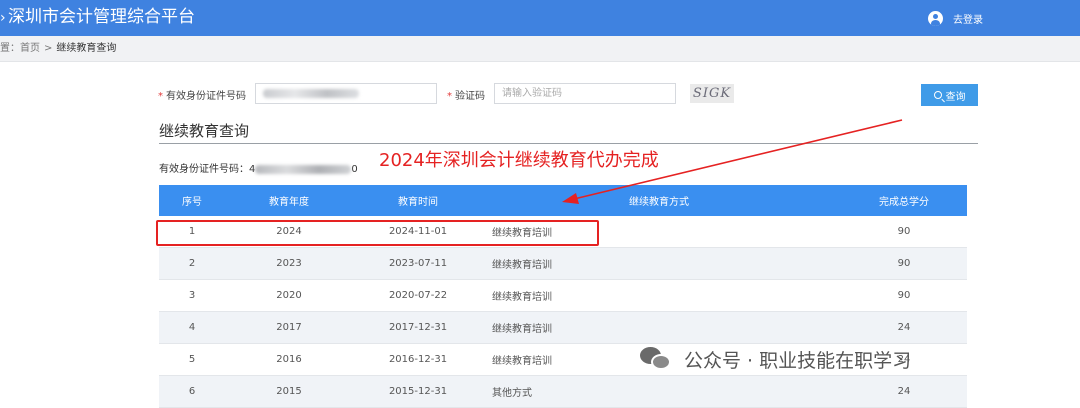 The image size is (1080, 408). Describe the element at coordinates (563, 392) in the screenshot. I see `table-row: 6 2015 2015-12-31 其他方式 24` at that location.